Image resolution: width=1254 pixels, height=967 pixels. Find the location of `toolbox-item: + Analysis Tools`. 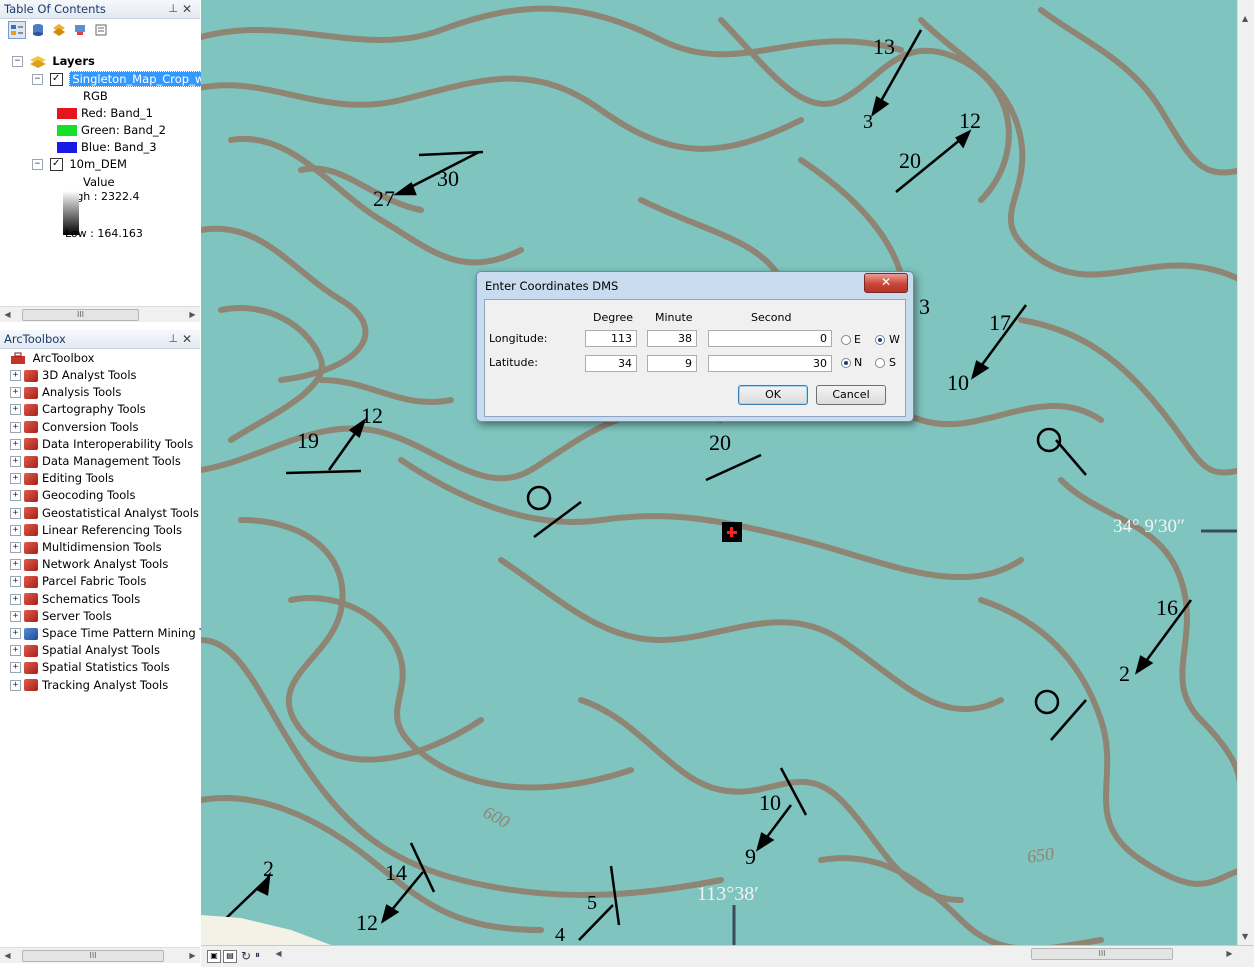

toolbox-item: + Analysis Tools is located at coordinates (65, 392).